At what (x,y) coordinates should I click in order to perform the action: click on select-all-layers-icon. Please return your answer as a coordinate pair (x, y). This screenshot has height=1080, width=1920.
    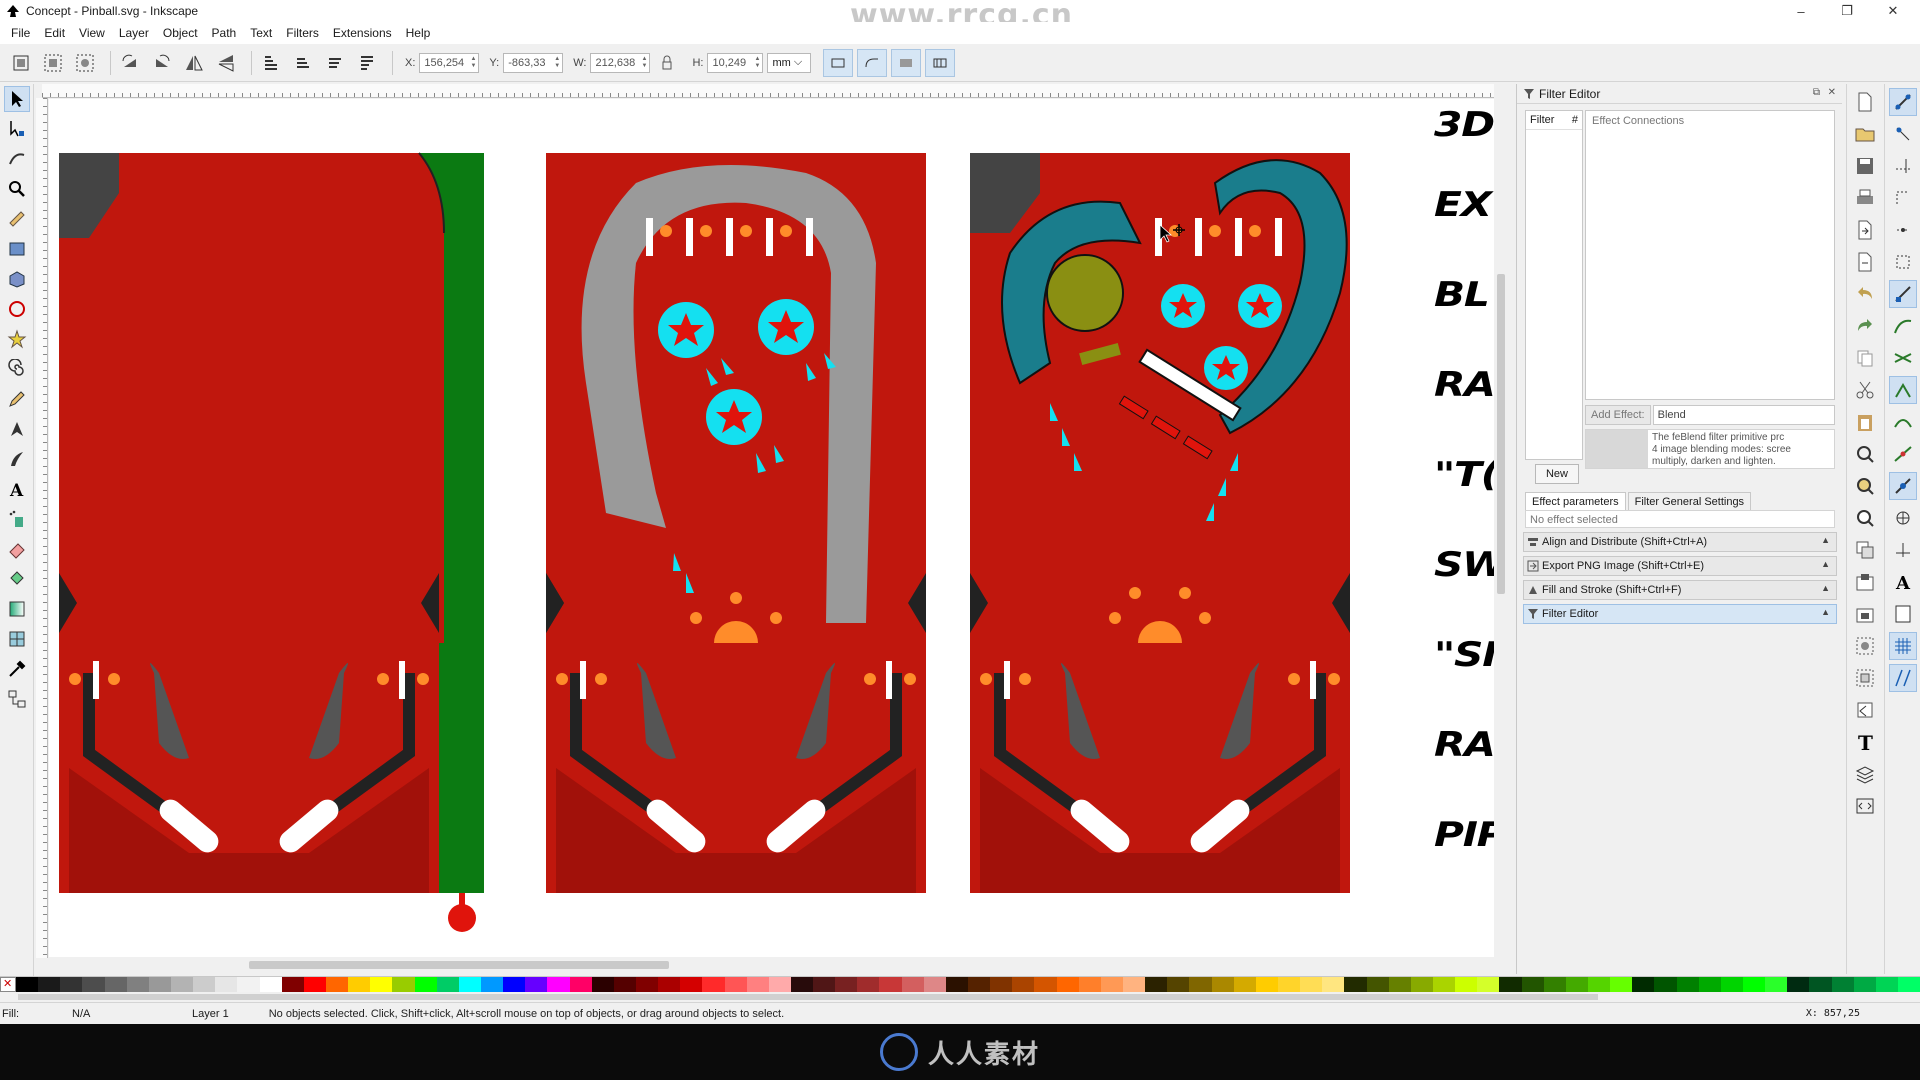
    Looking at the image, I should click on (53, 63).